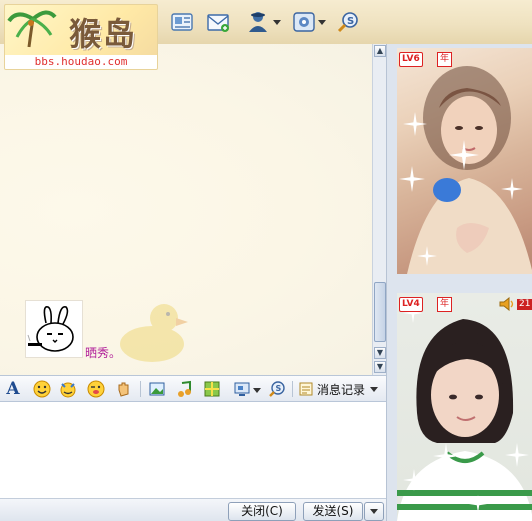  I want to click on music-button, so click(184, 389).